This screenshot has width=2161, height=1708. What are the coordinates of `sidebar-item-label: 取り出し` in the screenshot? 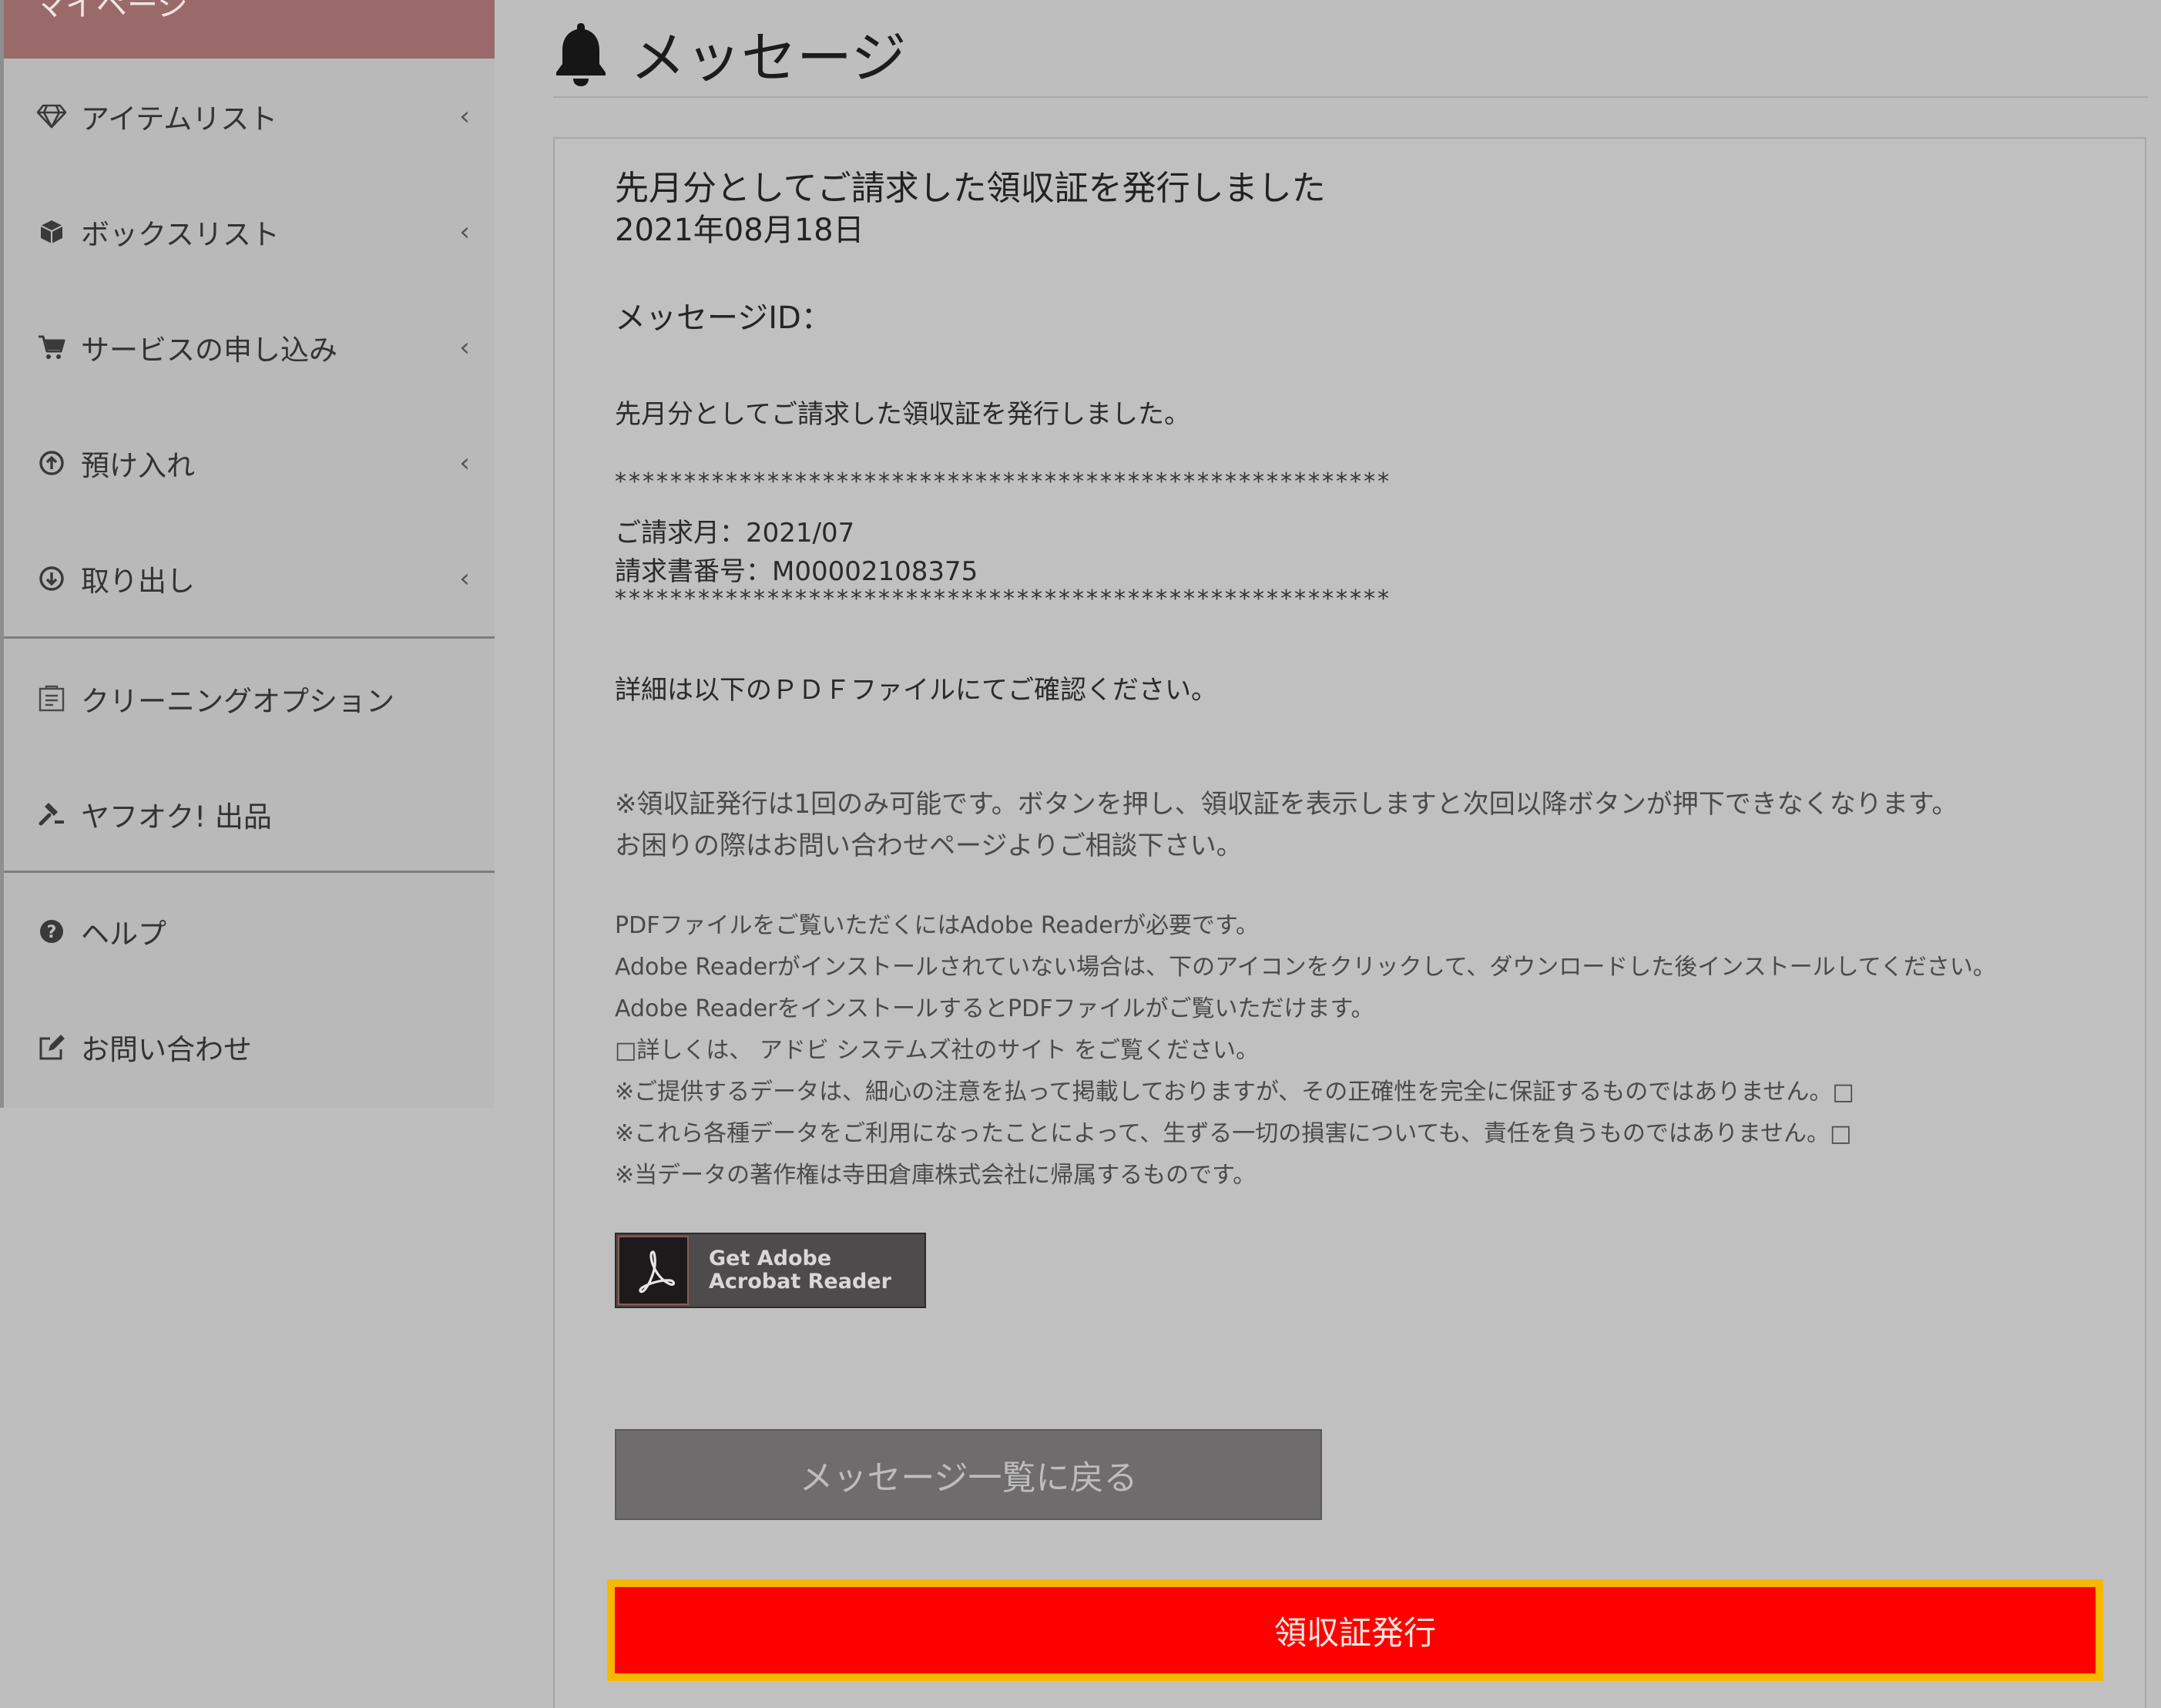 It's located at (138, 581).